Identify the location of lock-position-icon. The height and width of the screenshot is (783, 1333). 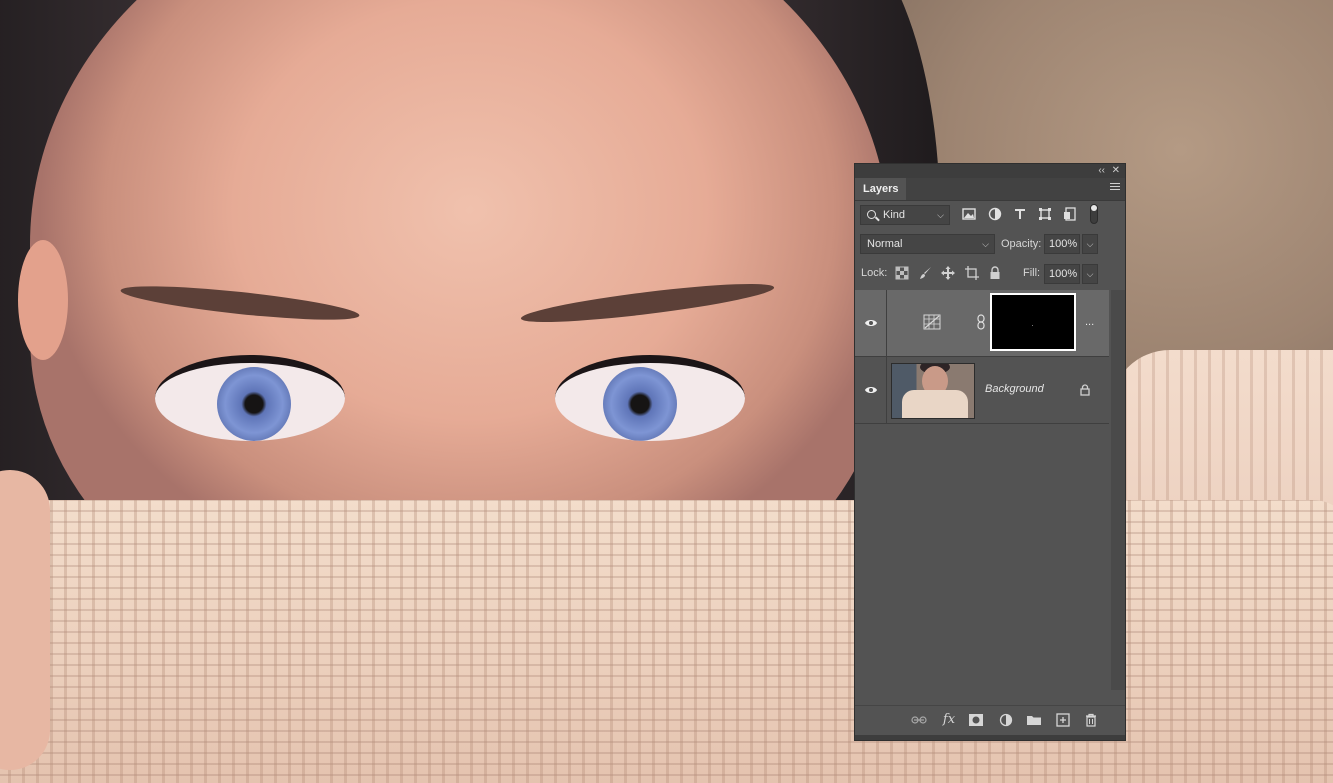
(948, 273).